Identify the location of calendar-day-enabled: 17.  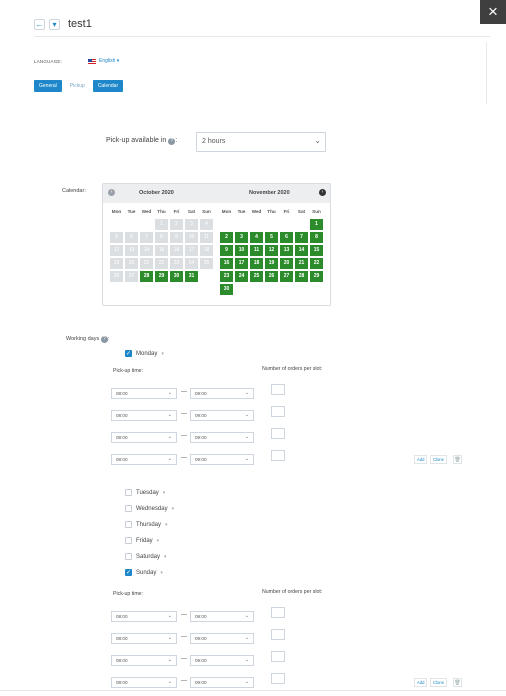
(241, 263).